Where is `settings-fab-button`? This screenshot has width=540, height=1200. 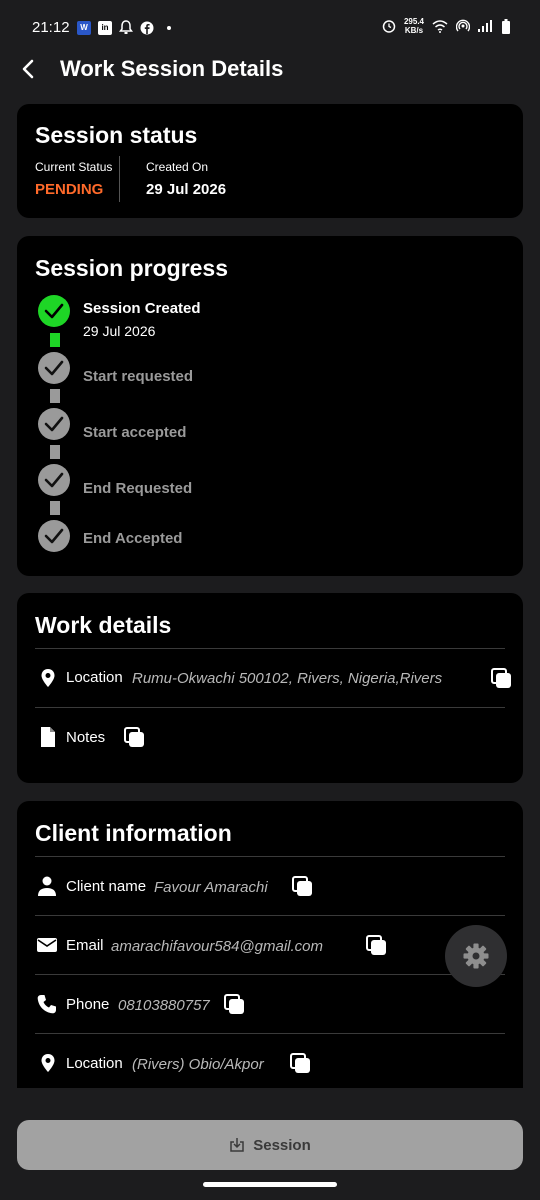 settings-fab-button is located at coordinates (476, 956).